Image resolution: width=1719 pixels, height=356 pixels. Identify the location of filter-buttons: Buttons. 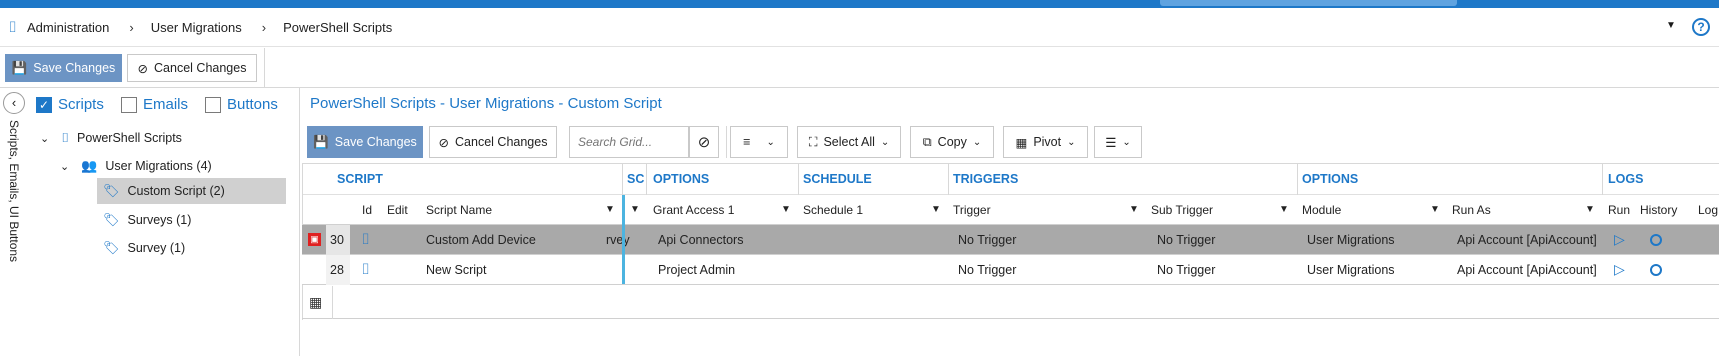
(241, 104).